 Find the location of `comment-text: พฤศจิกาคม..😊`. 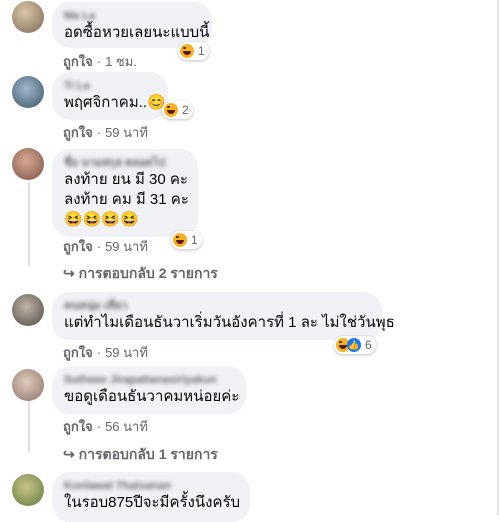

comment-text: พฤศจิกาคม..😊 is located at coordinates (115, 102).